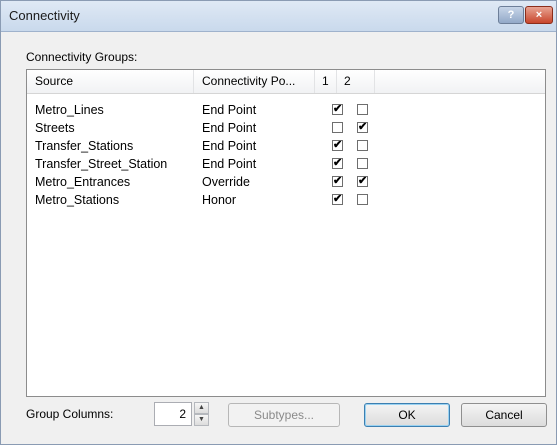 The image size is (557, 445). What do you see at coordinates (286, 200) in the screenshot?
I see `table-row: Metro_Stations Honor ✔` at bounding box center [286, 200].